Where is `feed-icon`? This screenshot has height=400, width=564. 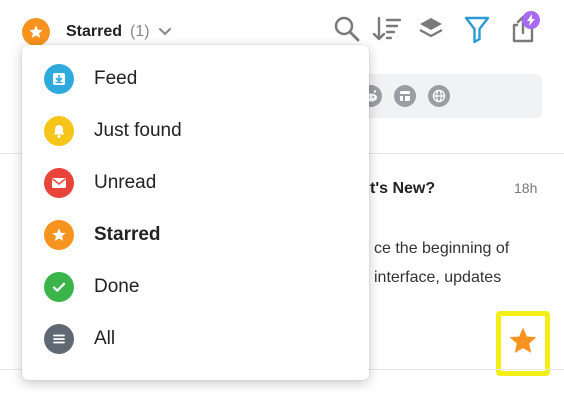 feed-icon is located at coordinates (59, 79).